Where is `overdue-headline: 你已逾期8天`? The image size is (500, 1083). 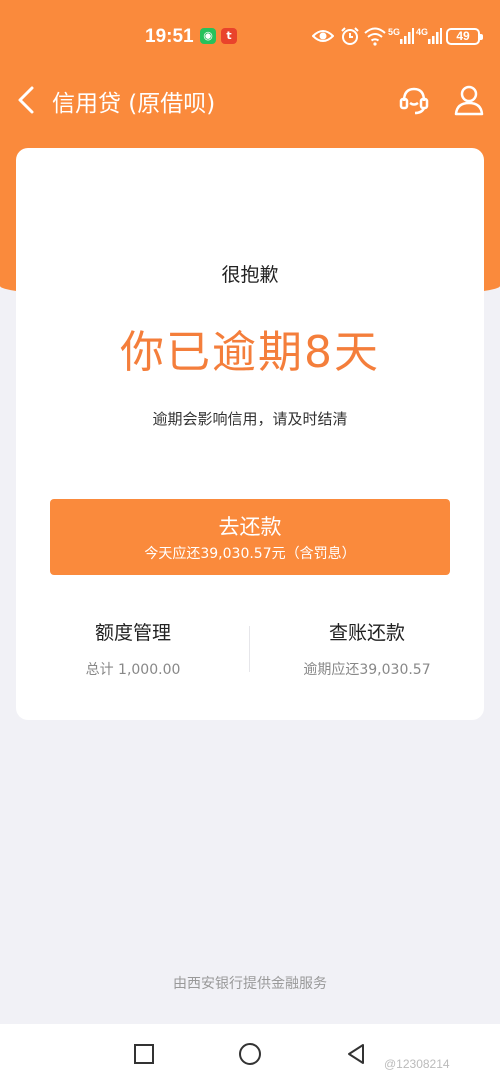 overdue-headline: 你已逾期8天 is located at coordinates (250, 352).